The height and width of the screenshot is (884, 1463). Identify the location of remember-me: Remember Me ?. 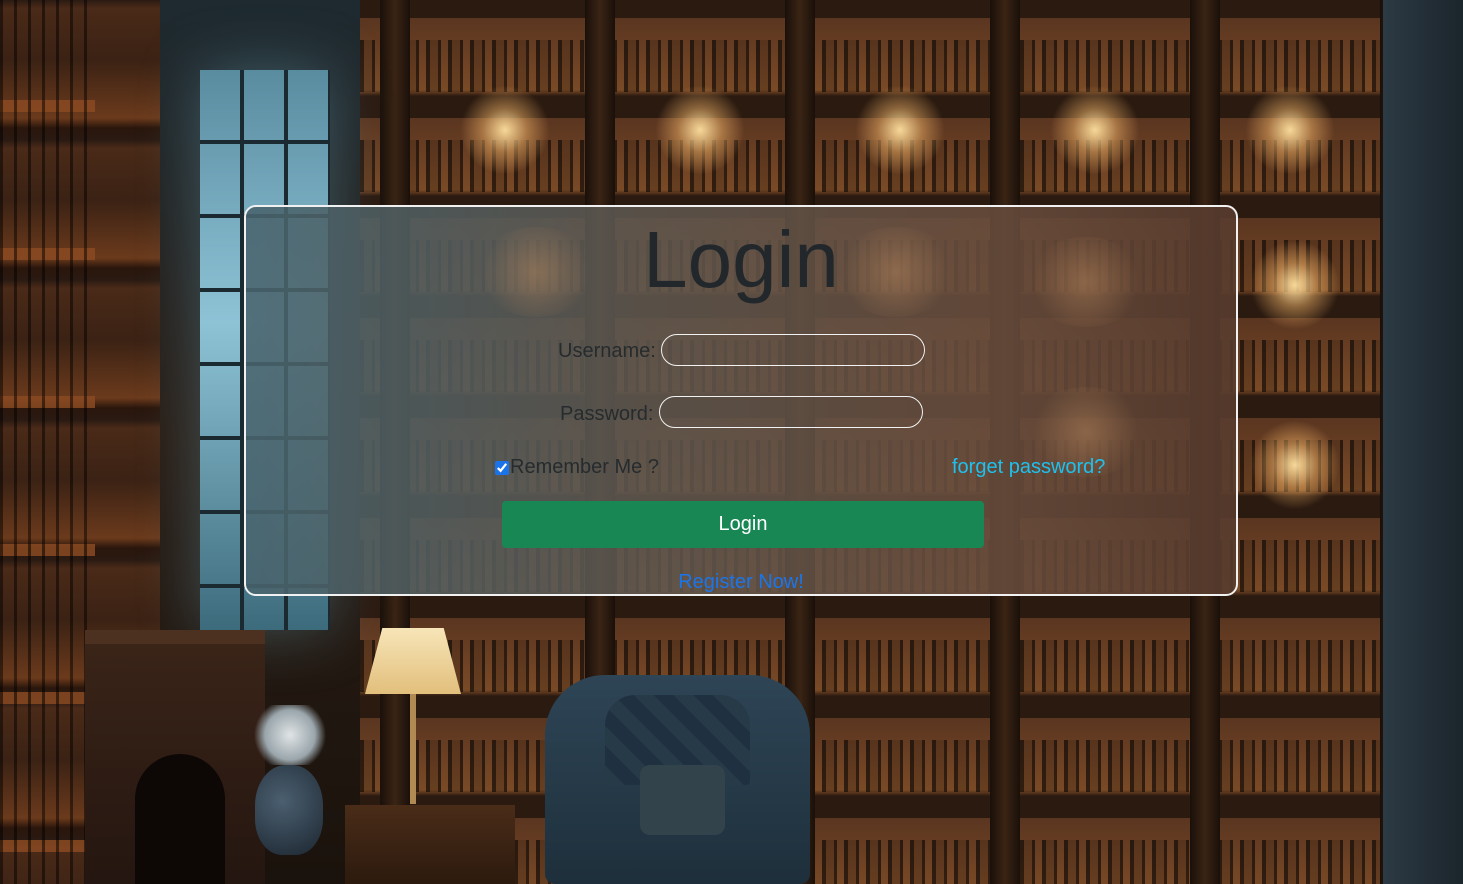
(577, 467).